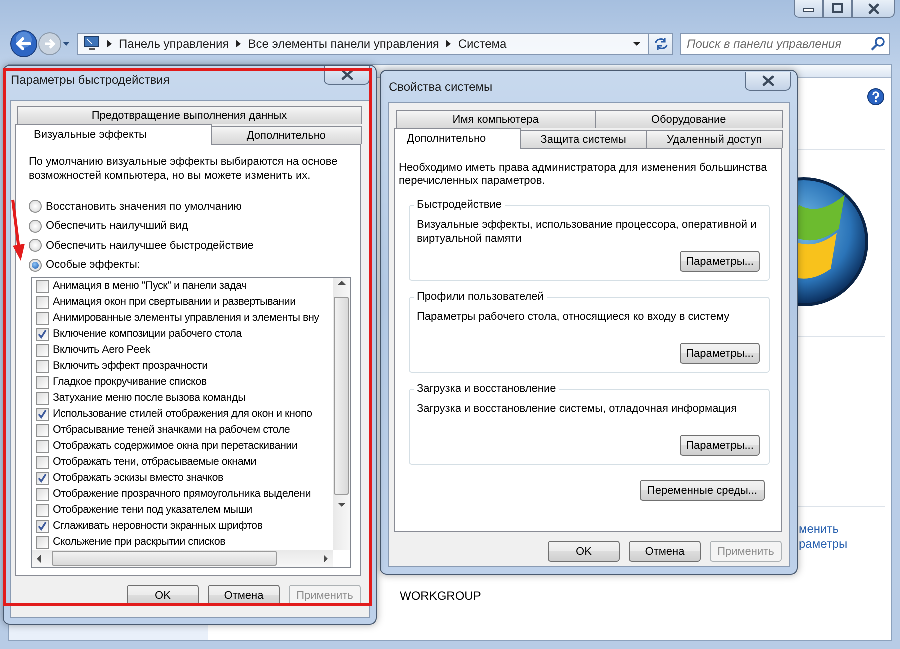 The image size is (900, 649). I want to click on effect-label: Отображение прозрачного прямоугольника выделени, so click(182, 494).